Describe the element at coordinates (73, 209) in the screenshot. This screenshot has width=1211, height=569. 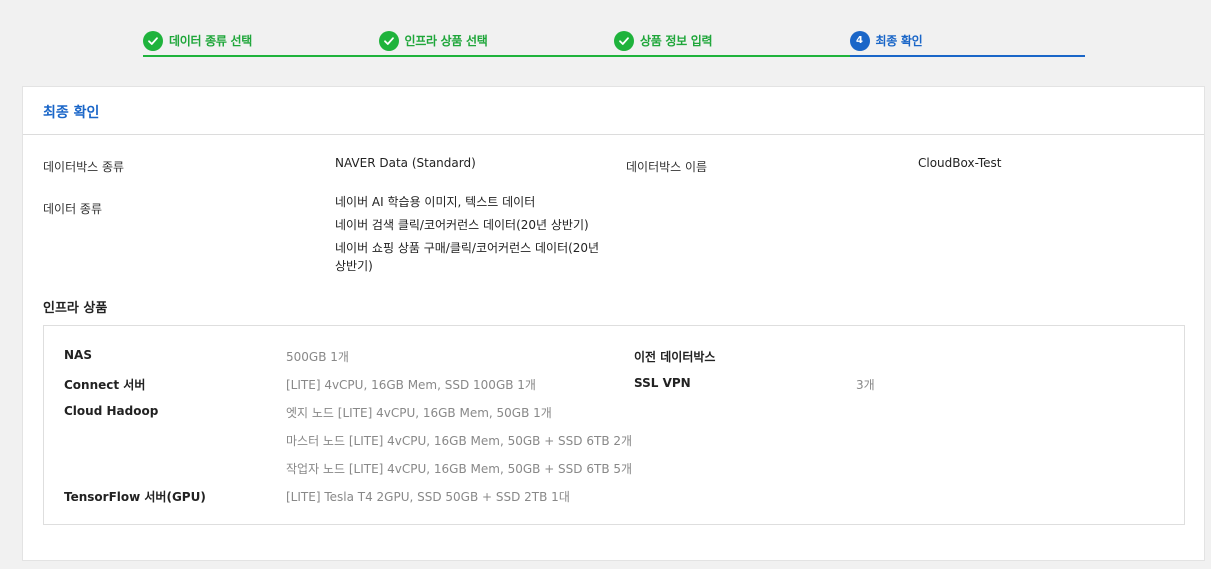
I see `data-type-label: 데이터 종류` at that location.